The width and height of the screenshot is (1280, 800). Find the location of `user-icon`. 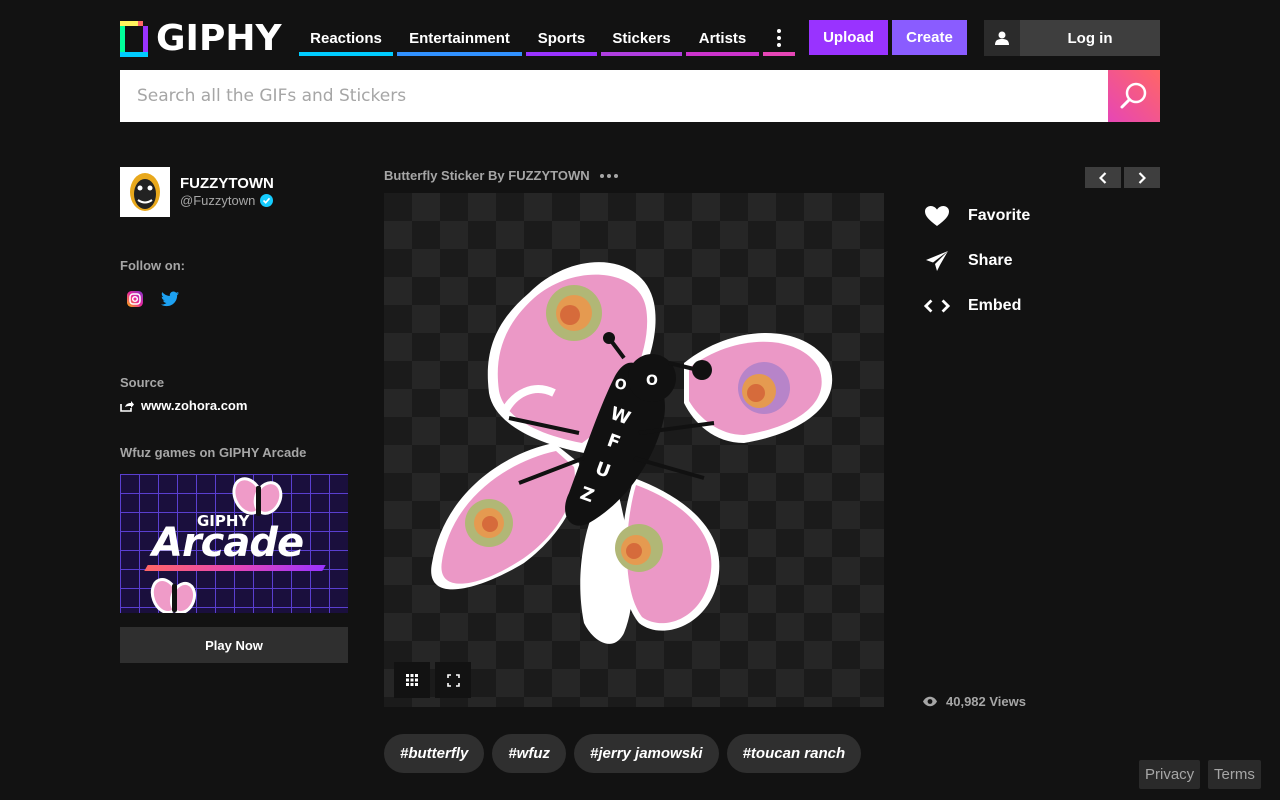

user-icon is located at coordinates (1002, 38).